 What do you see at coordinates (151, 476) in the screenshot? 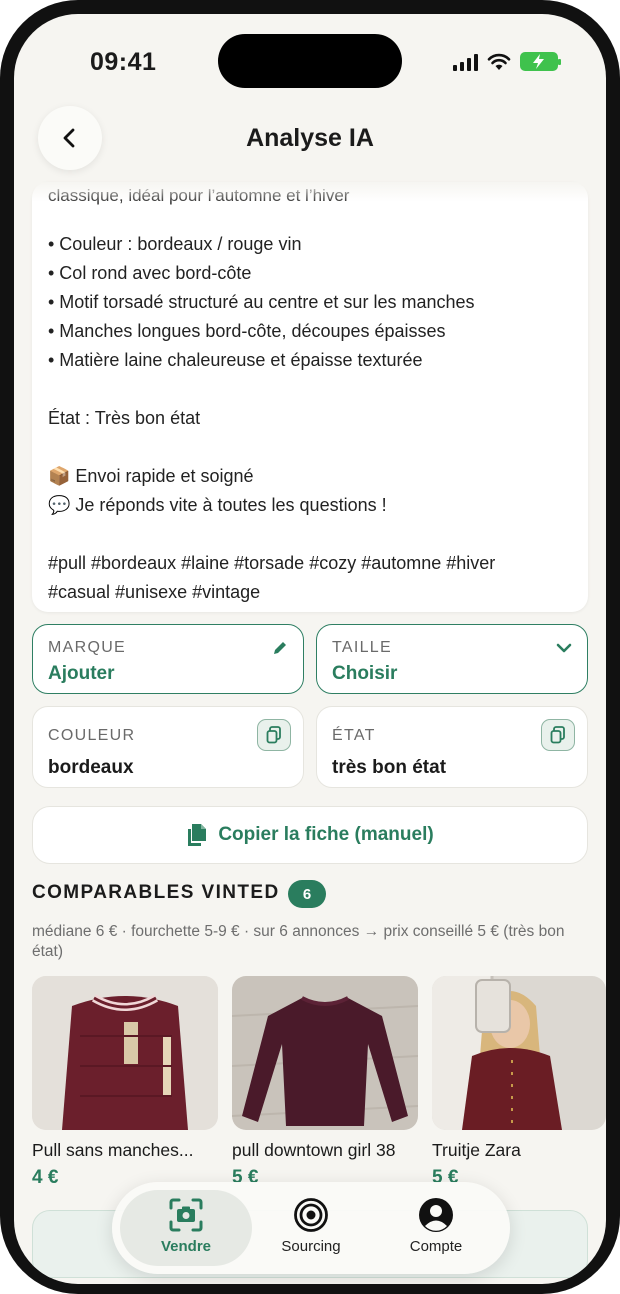
I see `shipping-line: 📦 Envoi rapide et soigné` at bounding box center [151, 476].